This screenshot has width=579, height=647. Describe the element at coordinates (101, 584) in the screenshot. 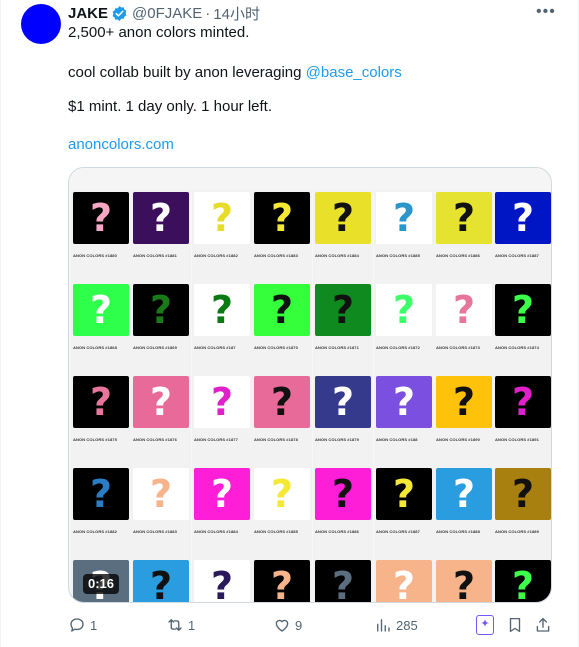

I see `video-duration: 0:16` at that location.